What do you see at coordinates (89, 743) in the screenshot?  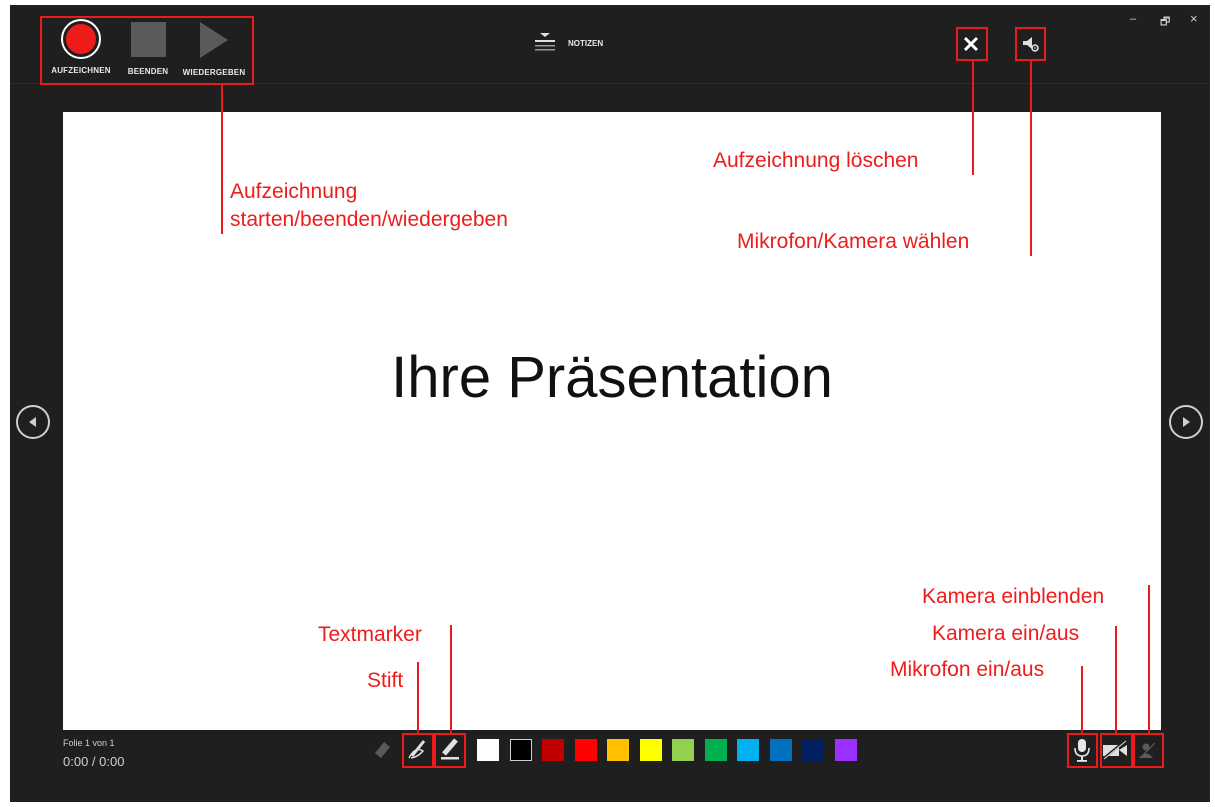 I see `slide-counter: Folie 1 von 1` at bounding box center [89, 743].